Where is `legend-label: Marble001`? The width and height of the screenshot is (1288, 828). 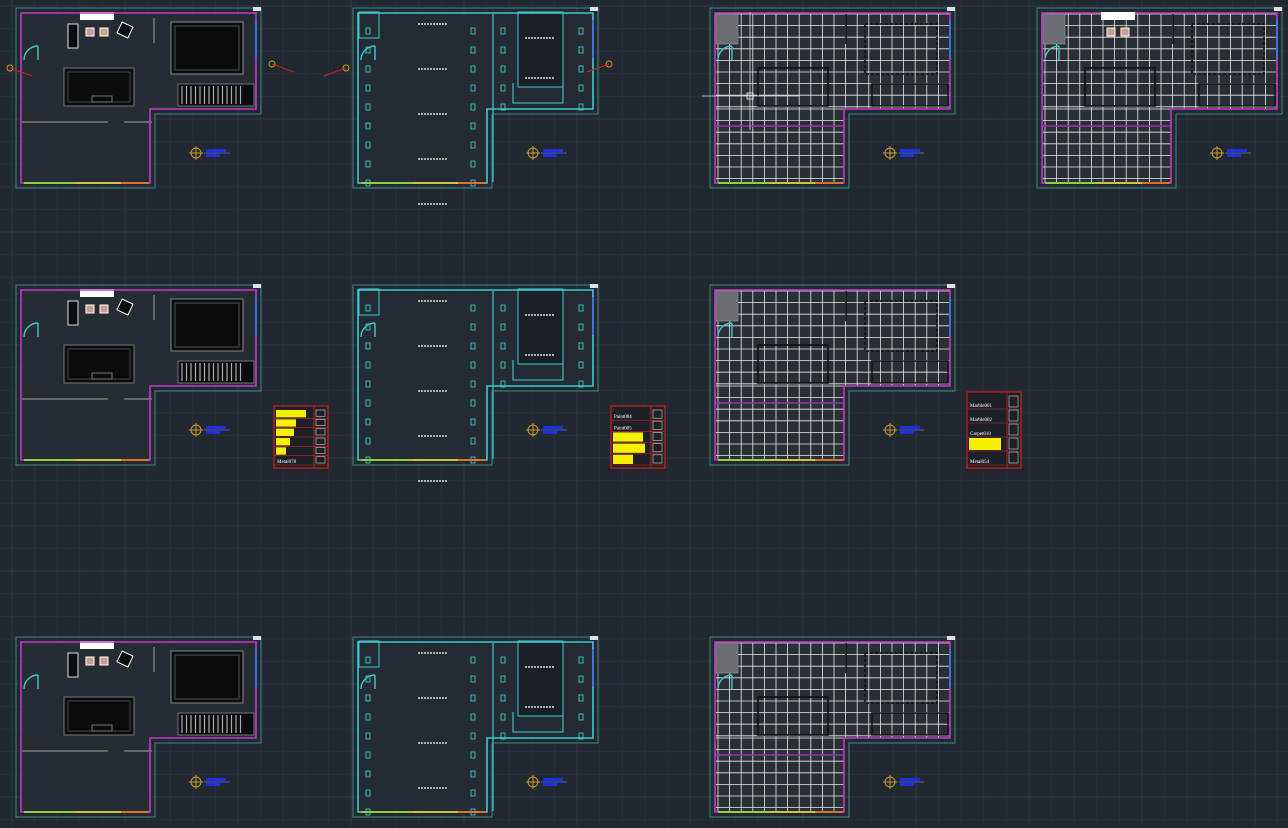
legend-label: Marble001 is located at coordinates (981, 406).